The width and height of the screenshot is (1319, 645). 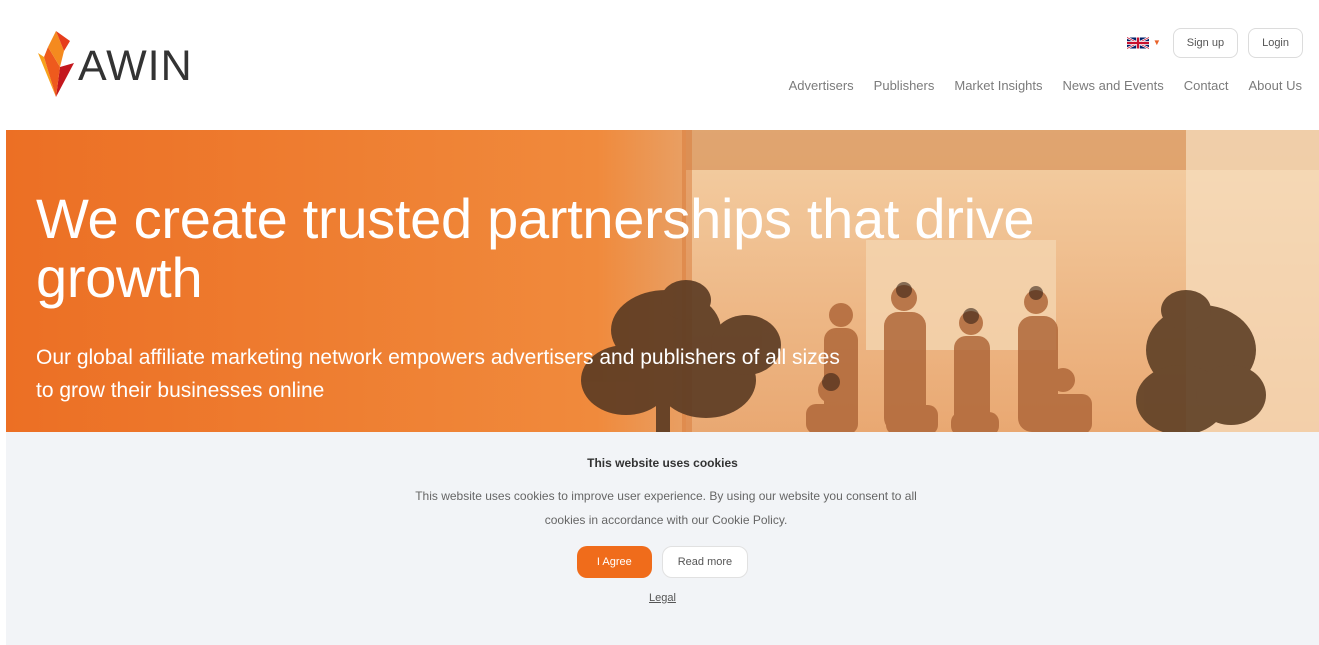 I want to click on nav-news-and-events: News and Events, so click(x=1113, y=85).